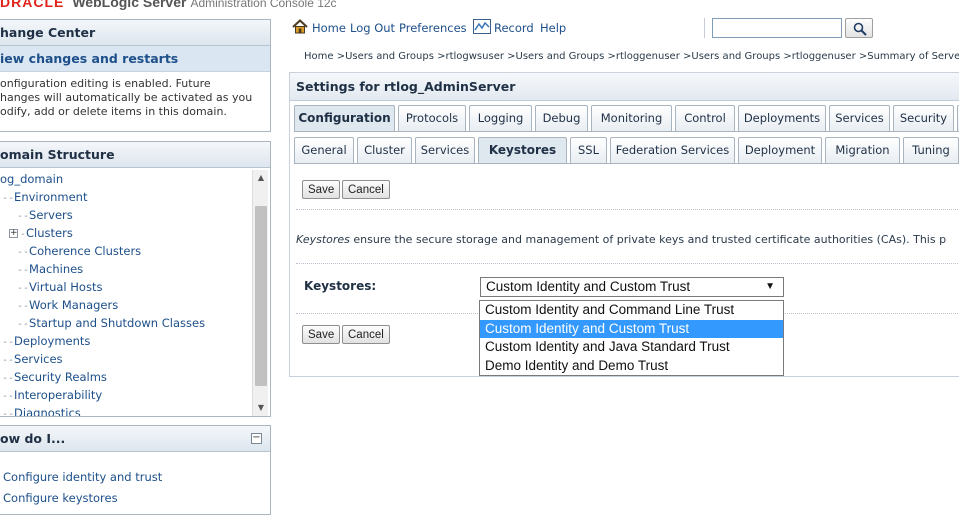  I want to click on tree-node-label: Deployments, so click(52, 341).